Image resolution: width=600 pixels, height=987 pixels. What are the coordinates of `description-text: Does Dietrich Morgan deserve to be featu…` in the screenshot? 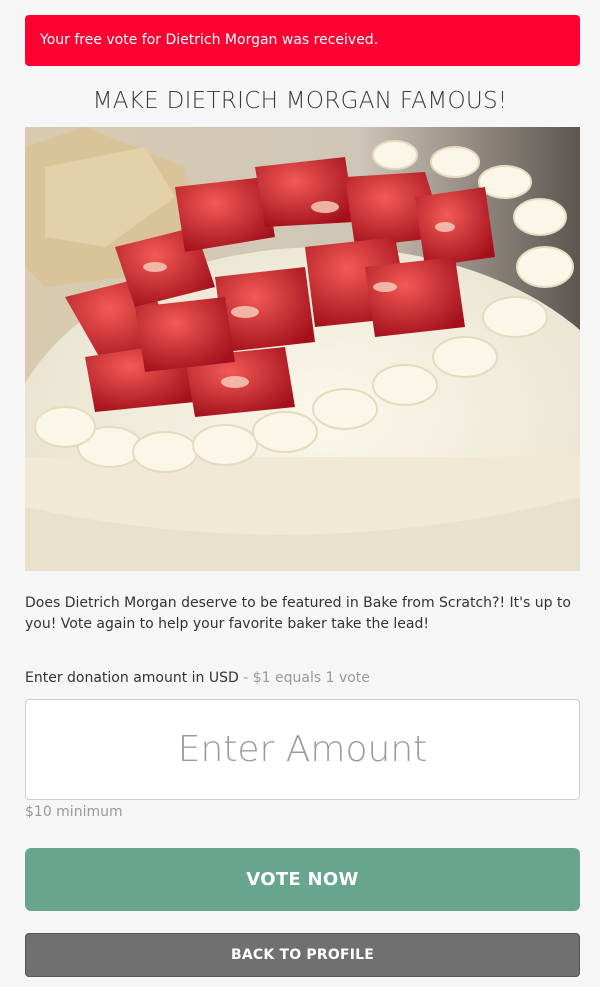 It's located at (298, 613).